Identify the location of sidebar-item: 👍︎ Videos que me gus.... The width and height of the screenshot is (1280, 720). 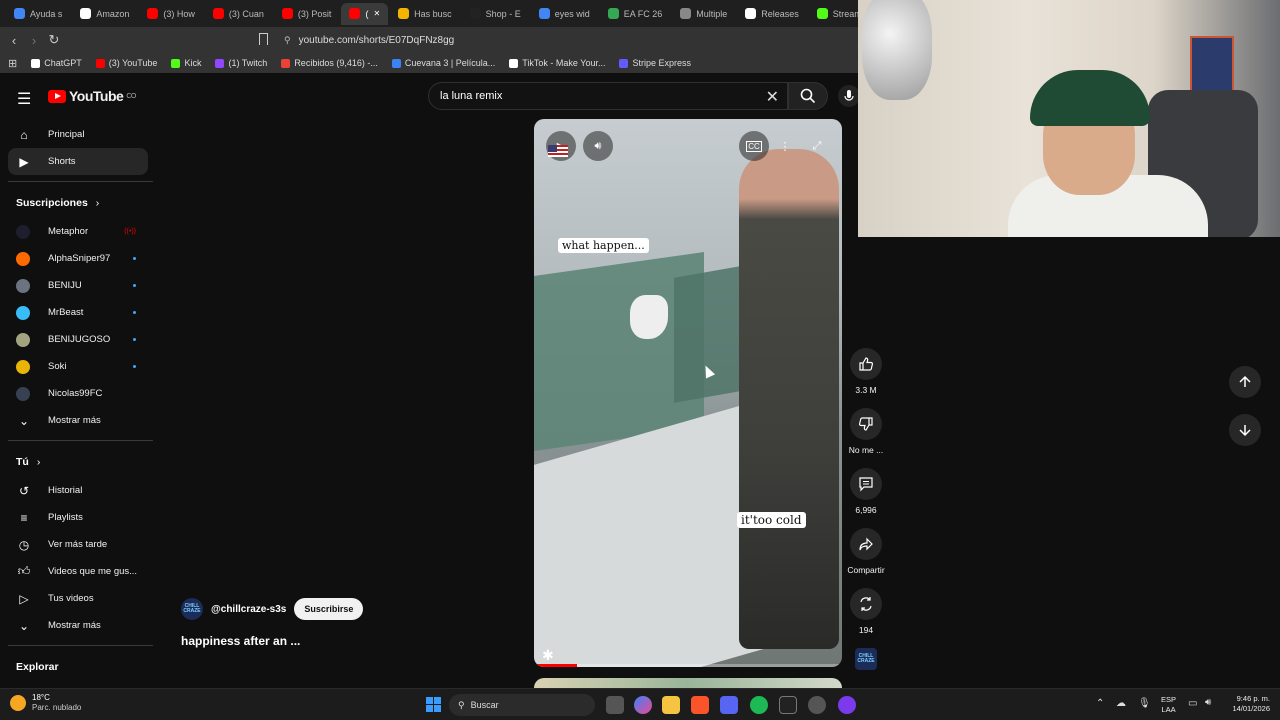
(78, 571).